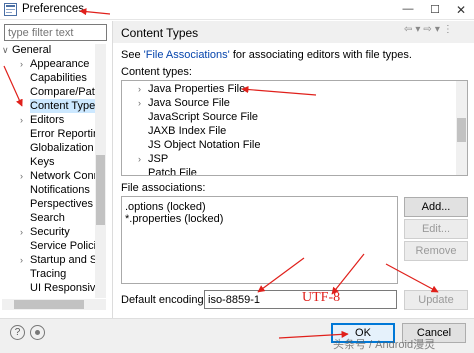  Describe the element at coordinates (259, 240) in the screenshot. I see `file-associations-list: .options (locked) *.properties (locked)` at that location.